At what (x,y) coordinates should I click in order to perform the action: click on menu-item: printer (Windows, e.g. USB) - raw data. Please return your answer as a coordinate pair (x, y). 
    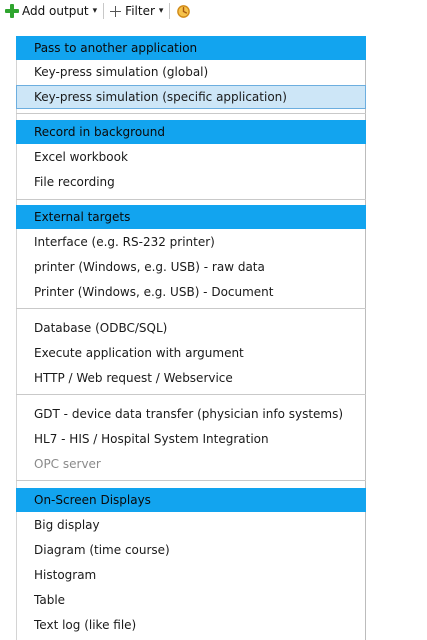
    Looking at the image, I should click on (191, 267).